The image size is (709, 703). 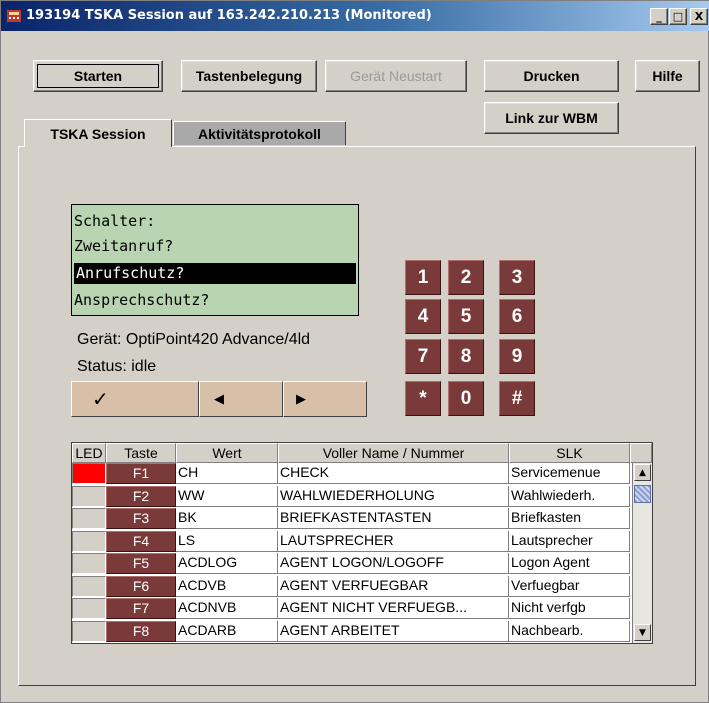 What do you see at coordinates (141, 518) in the screenshot?
I see `function-key-button: F3` at bounding box center [141, 518].